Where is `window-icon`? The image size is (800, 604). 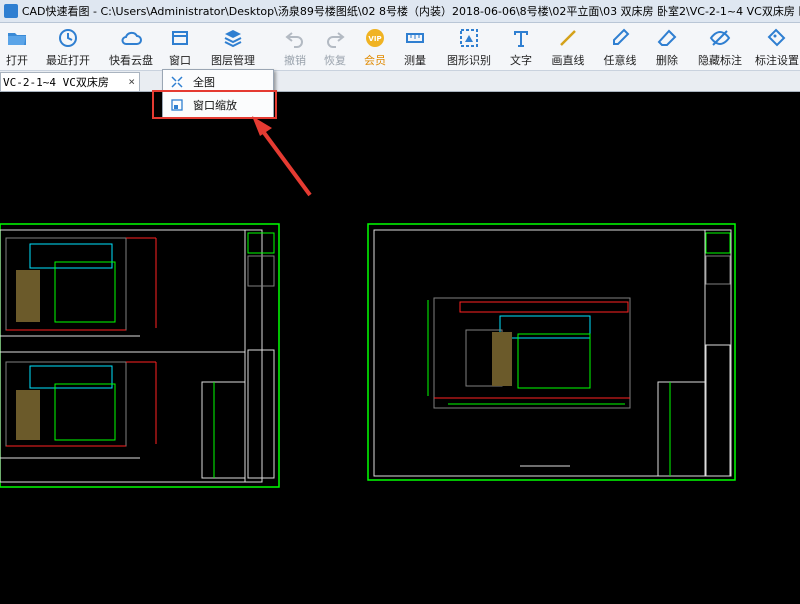
window-icon is located at coordinates (180, 38).